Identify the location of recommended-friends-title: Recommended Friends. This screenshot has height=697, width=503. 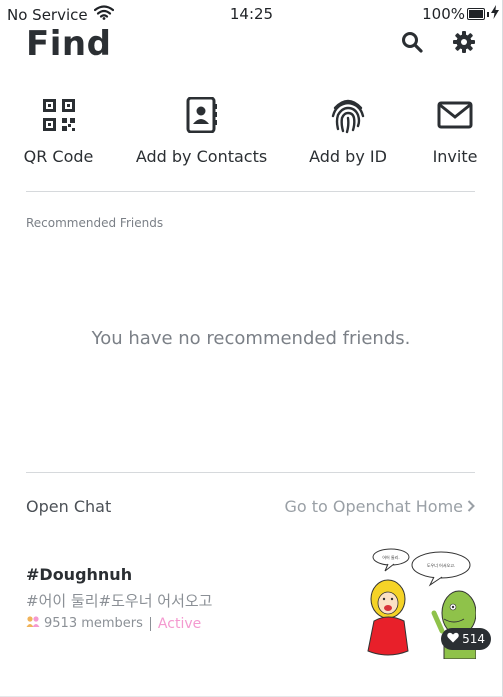
(95, 223).